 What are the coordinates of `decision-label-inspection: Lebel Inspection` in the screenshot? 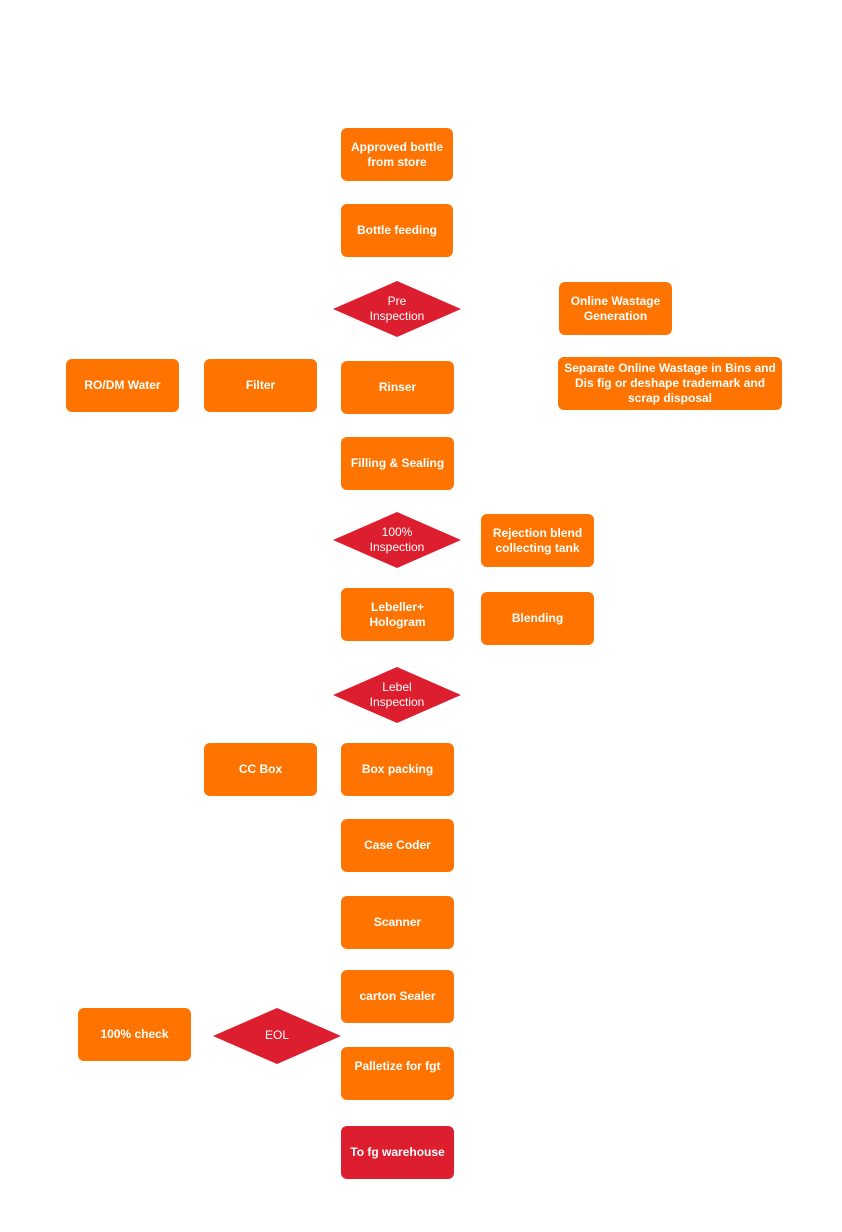 It's located at (397, 695).